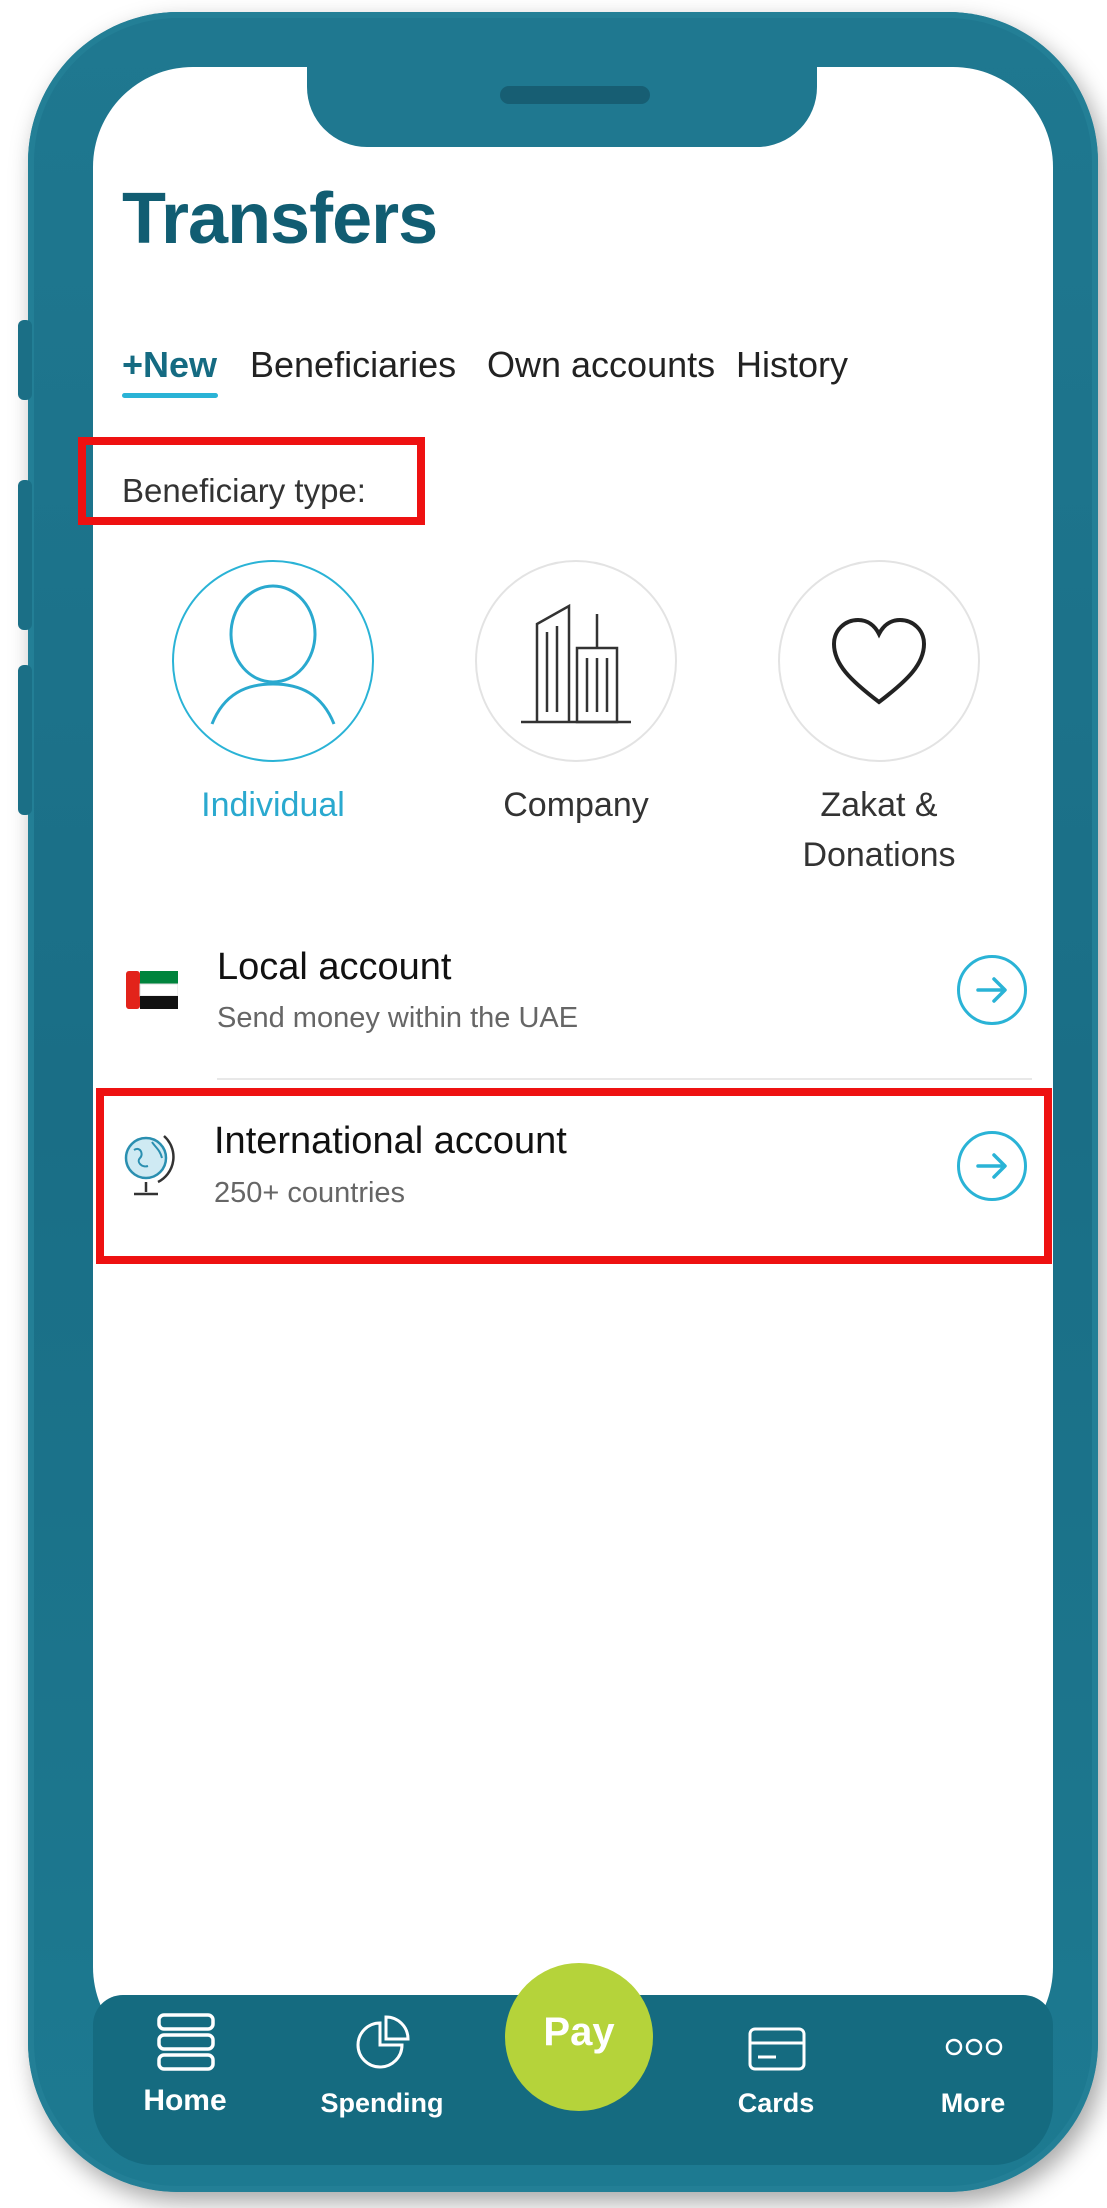  Describe the element at coordinates (149, 1165) in the screenshot. I see `globe-icon` at that location.